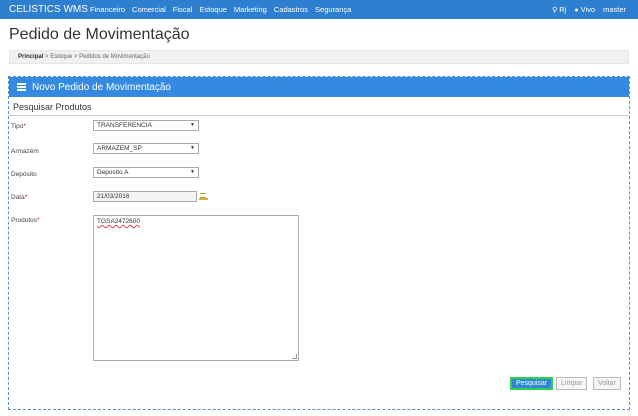  I want to click on search-button: Pesquisar, so click(532, 383).